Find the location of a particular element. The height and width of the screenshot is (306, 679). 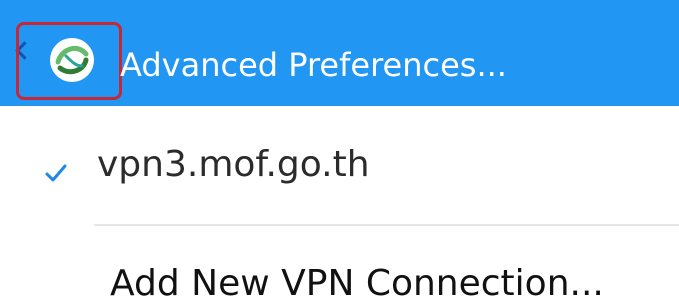

divider is located at coordinates (386, 225).